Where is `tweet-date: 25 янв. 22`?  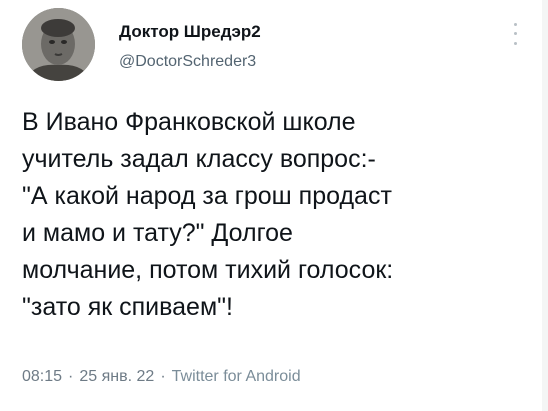
tweet-date: 25 янв. 22 is located at coordinates (116, 376).